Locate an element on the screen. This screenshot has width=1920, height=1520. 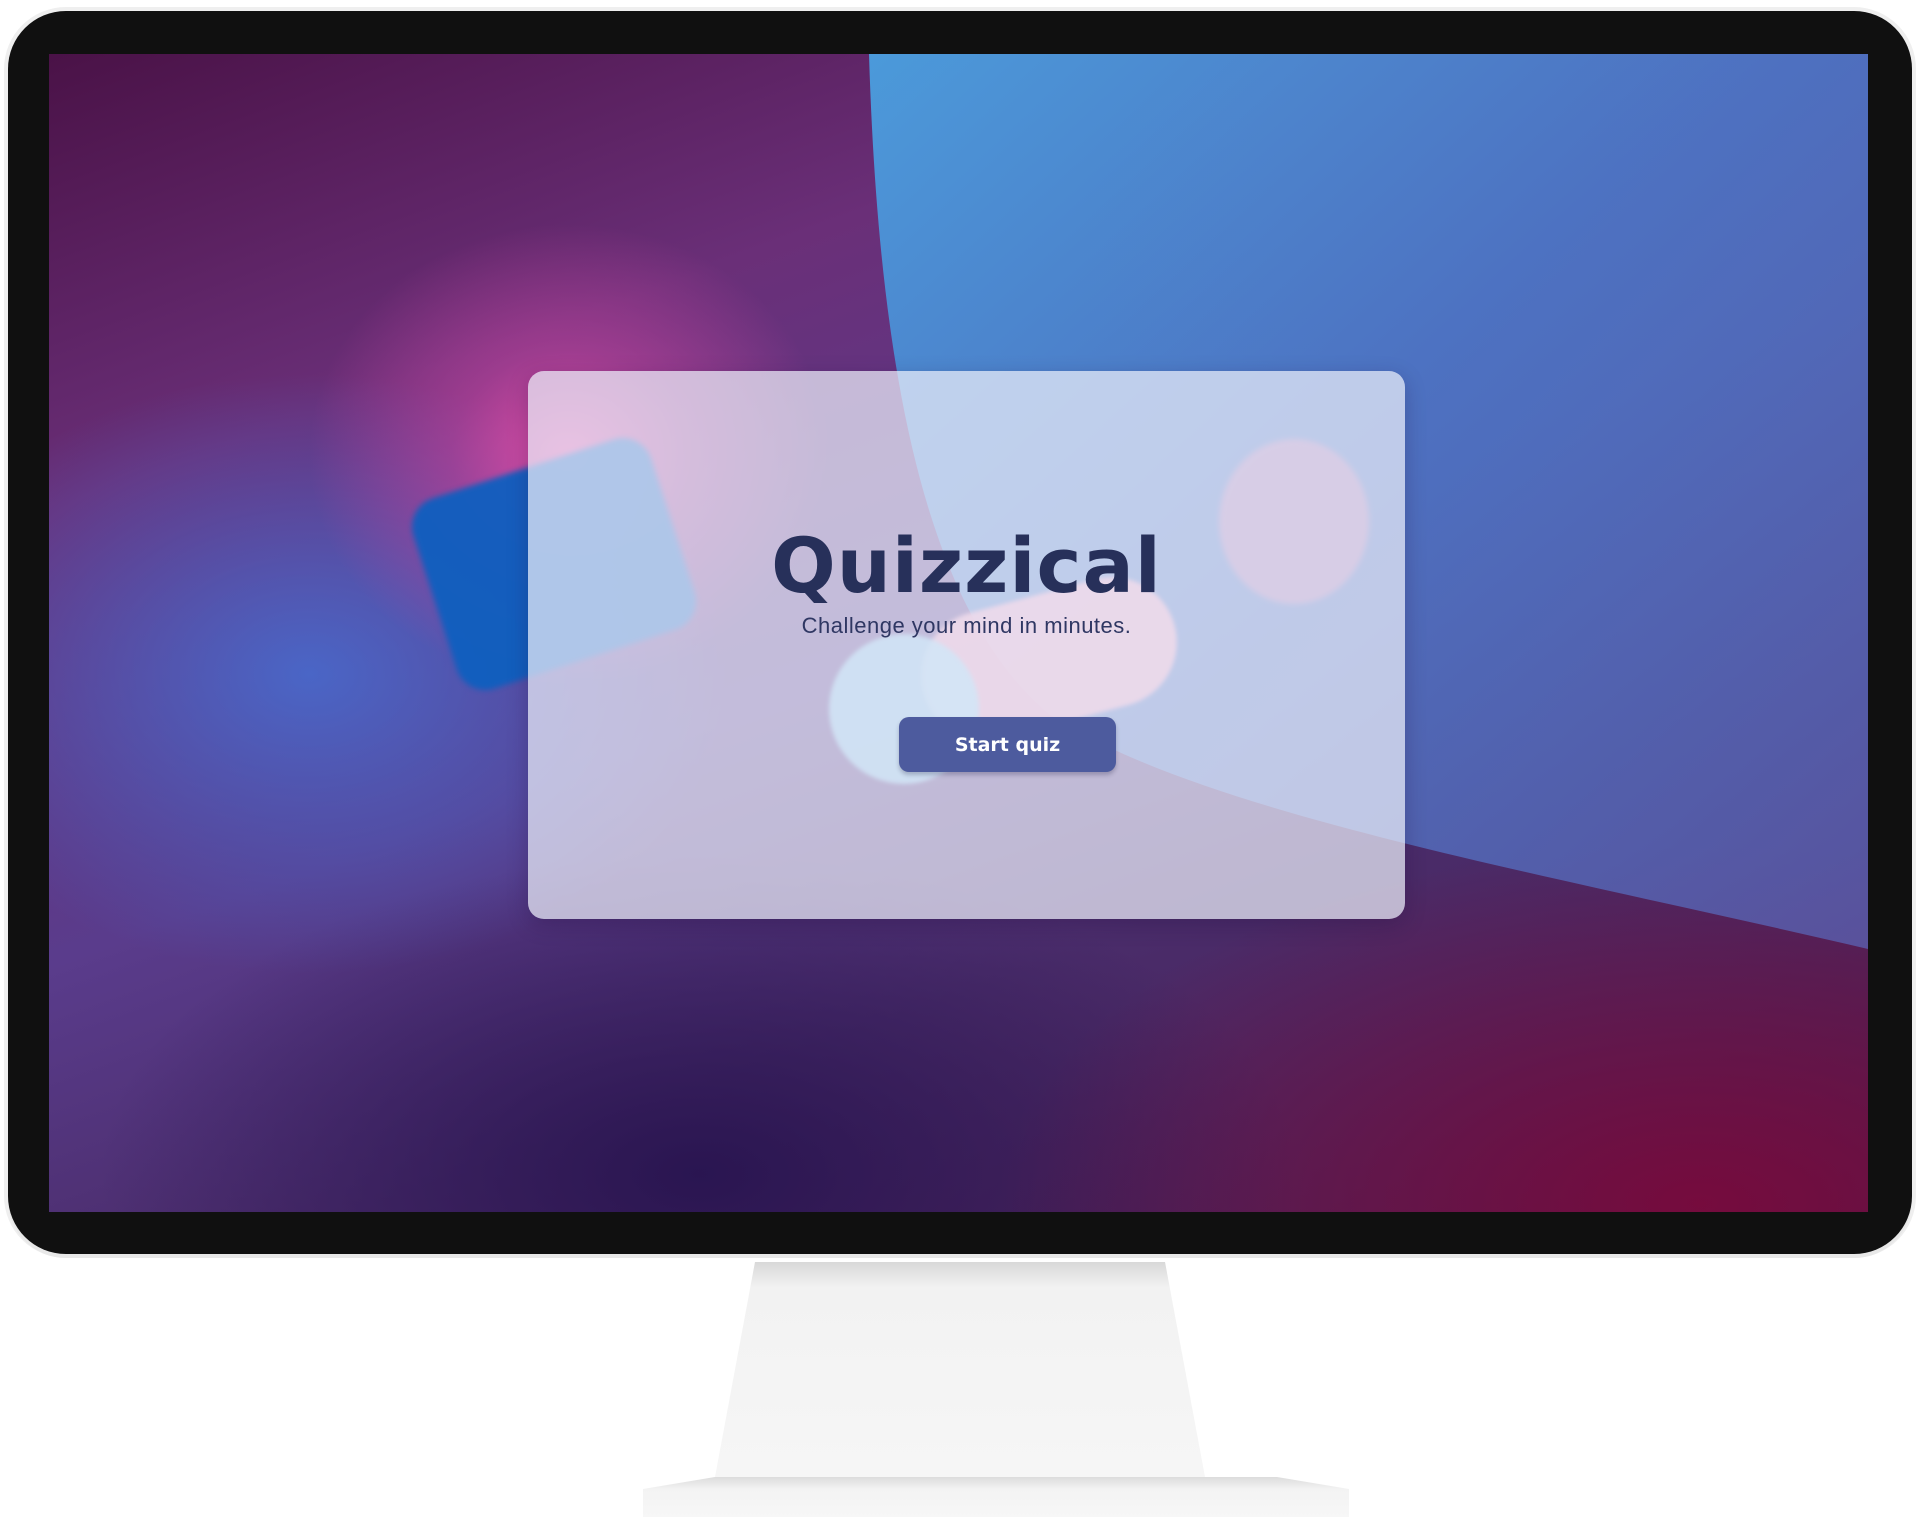
app-title: Quizzical is located at coordinates (966, 565).